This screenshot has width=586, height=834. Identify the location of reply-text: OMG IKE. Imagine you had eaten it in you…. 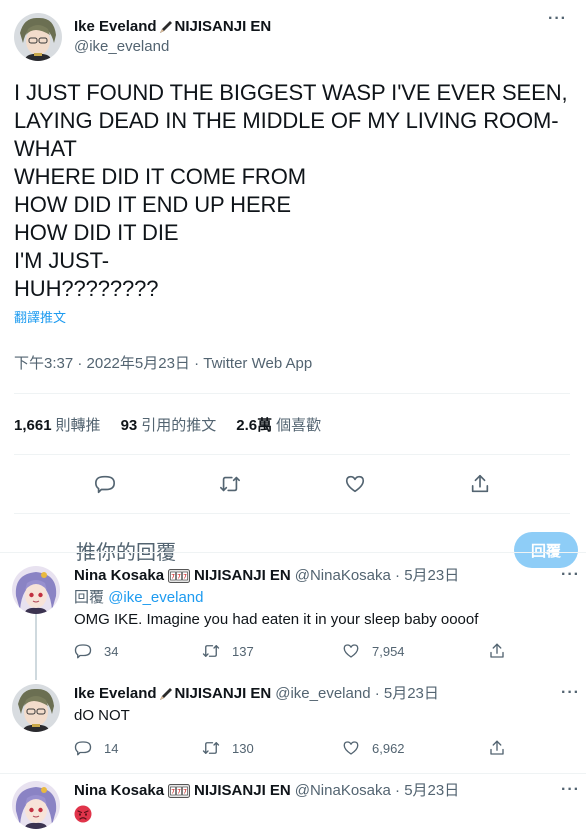
(276, 619).